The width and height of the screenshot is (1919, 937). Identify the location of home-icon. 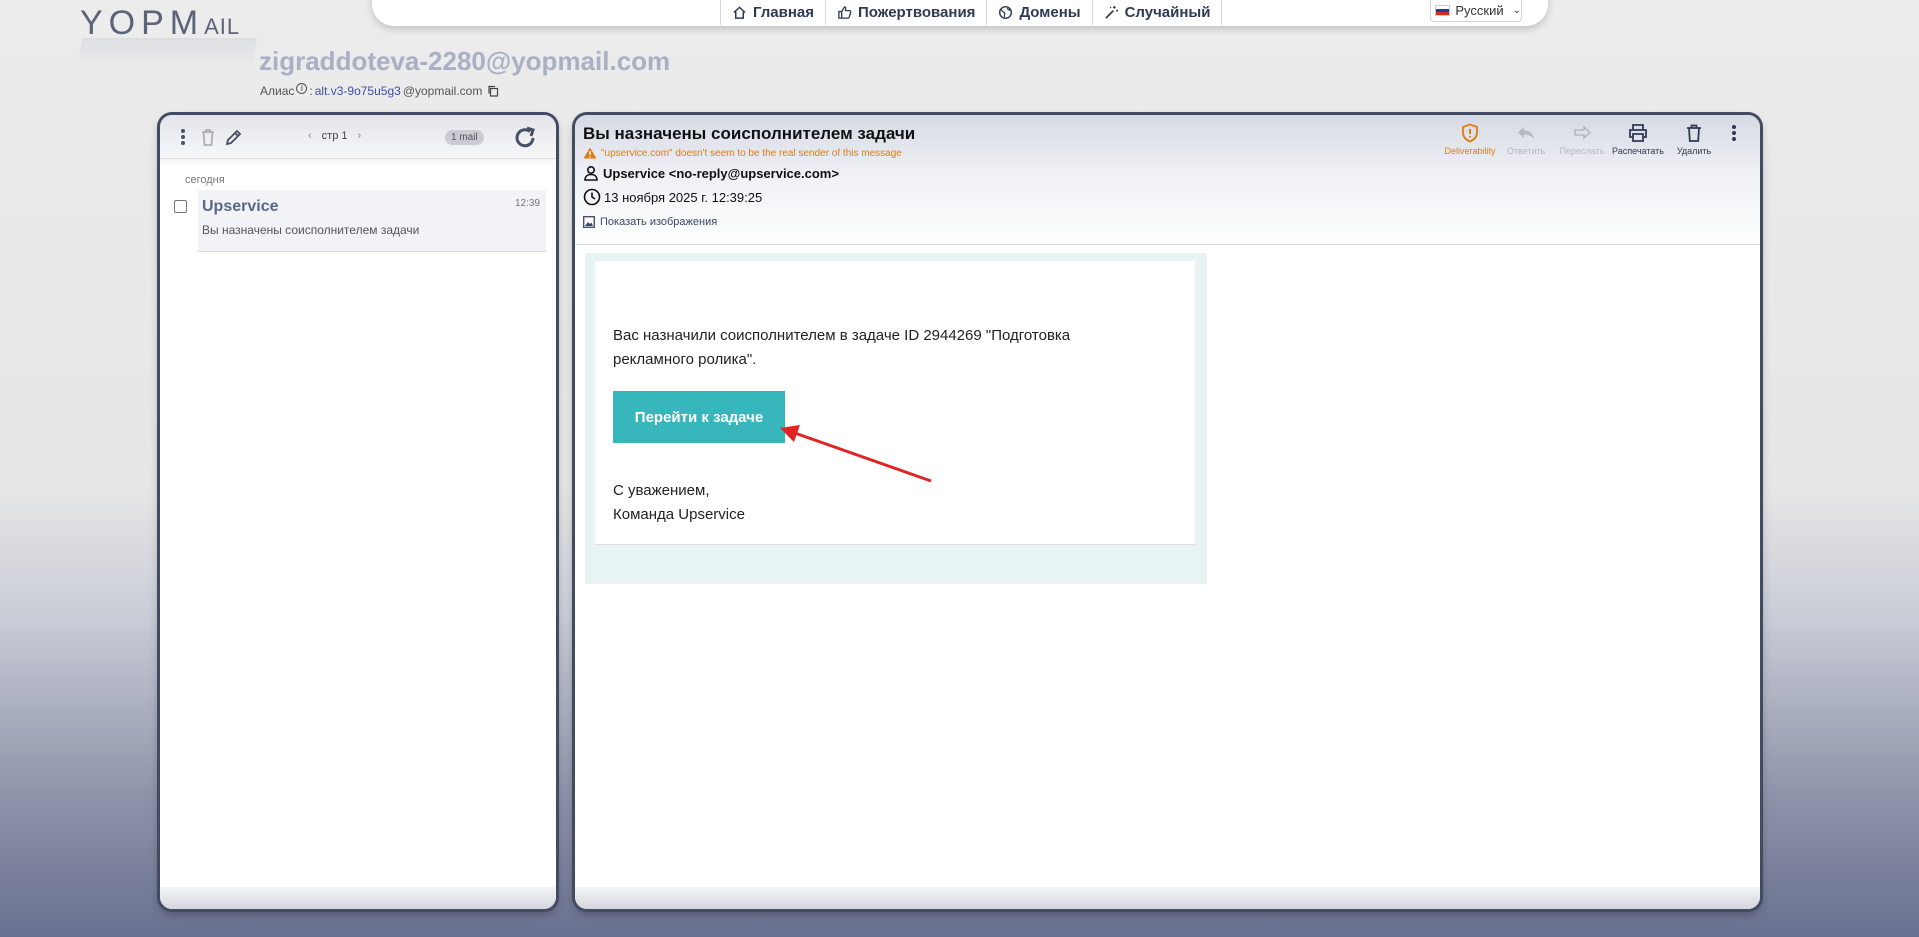
(739, 12).